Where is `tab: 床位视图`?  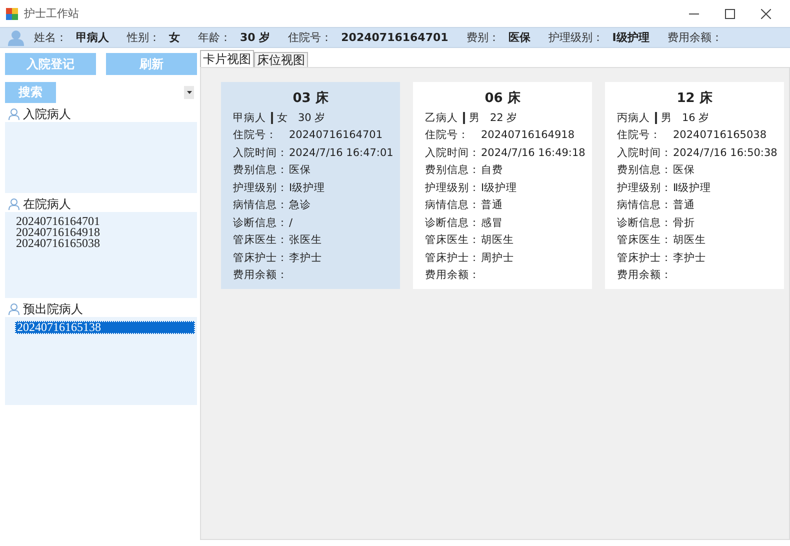 tab: 床位视图 is located at coordinates (281, 59).